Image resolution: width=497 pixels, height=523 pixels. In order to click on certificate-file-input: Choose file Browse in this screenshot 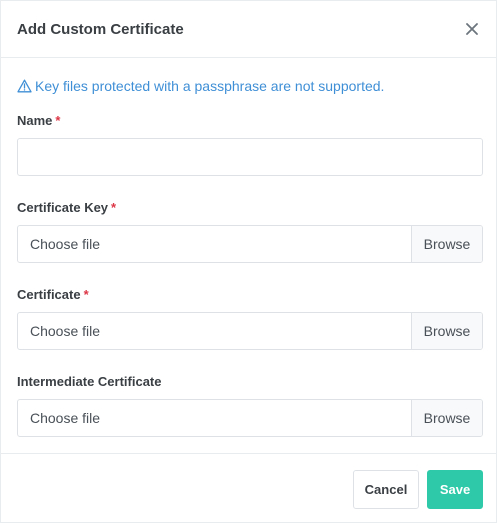, I will do `click(250, 331)`.